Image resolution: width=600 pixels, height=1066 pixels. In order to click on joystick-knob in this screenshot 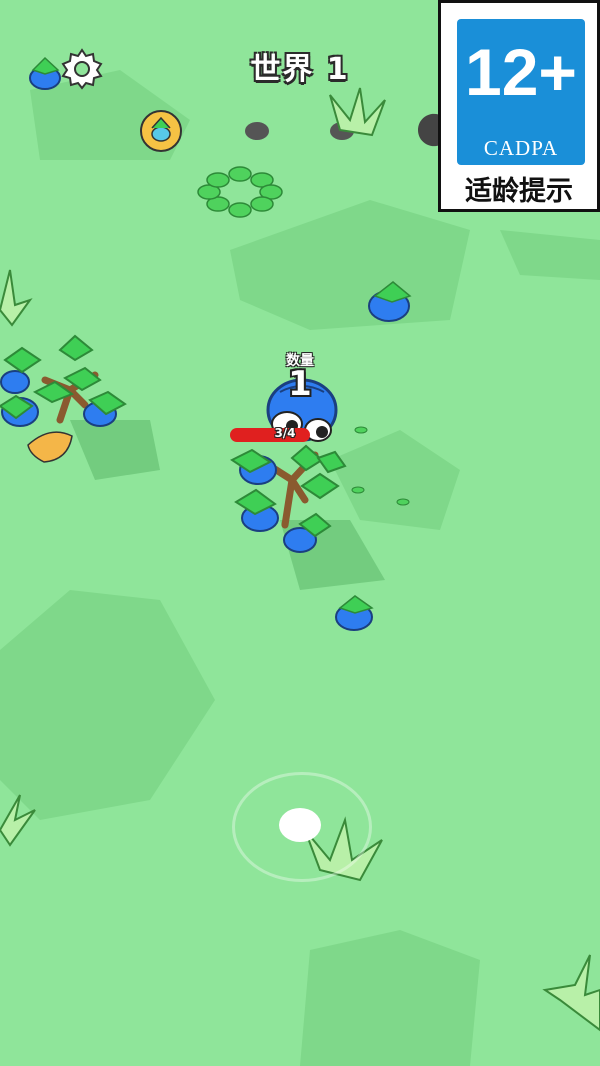, I will do `click(300, 825)`.